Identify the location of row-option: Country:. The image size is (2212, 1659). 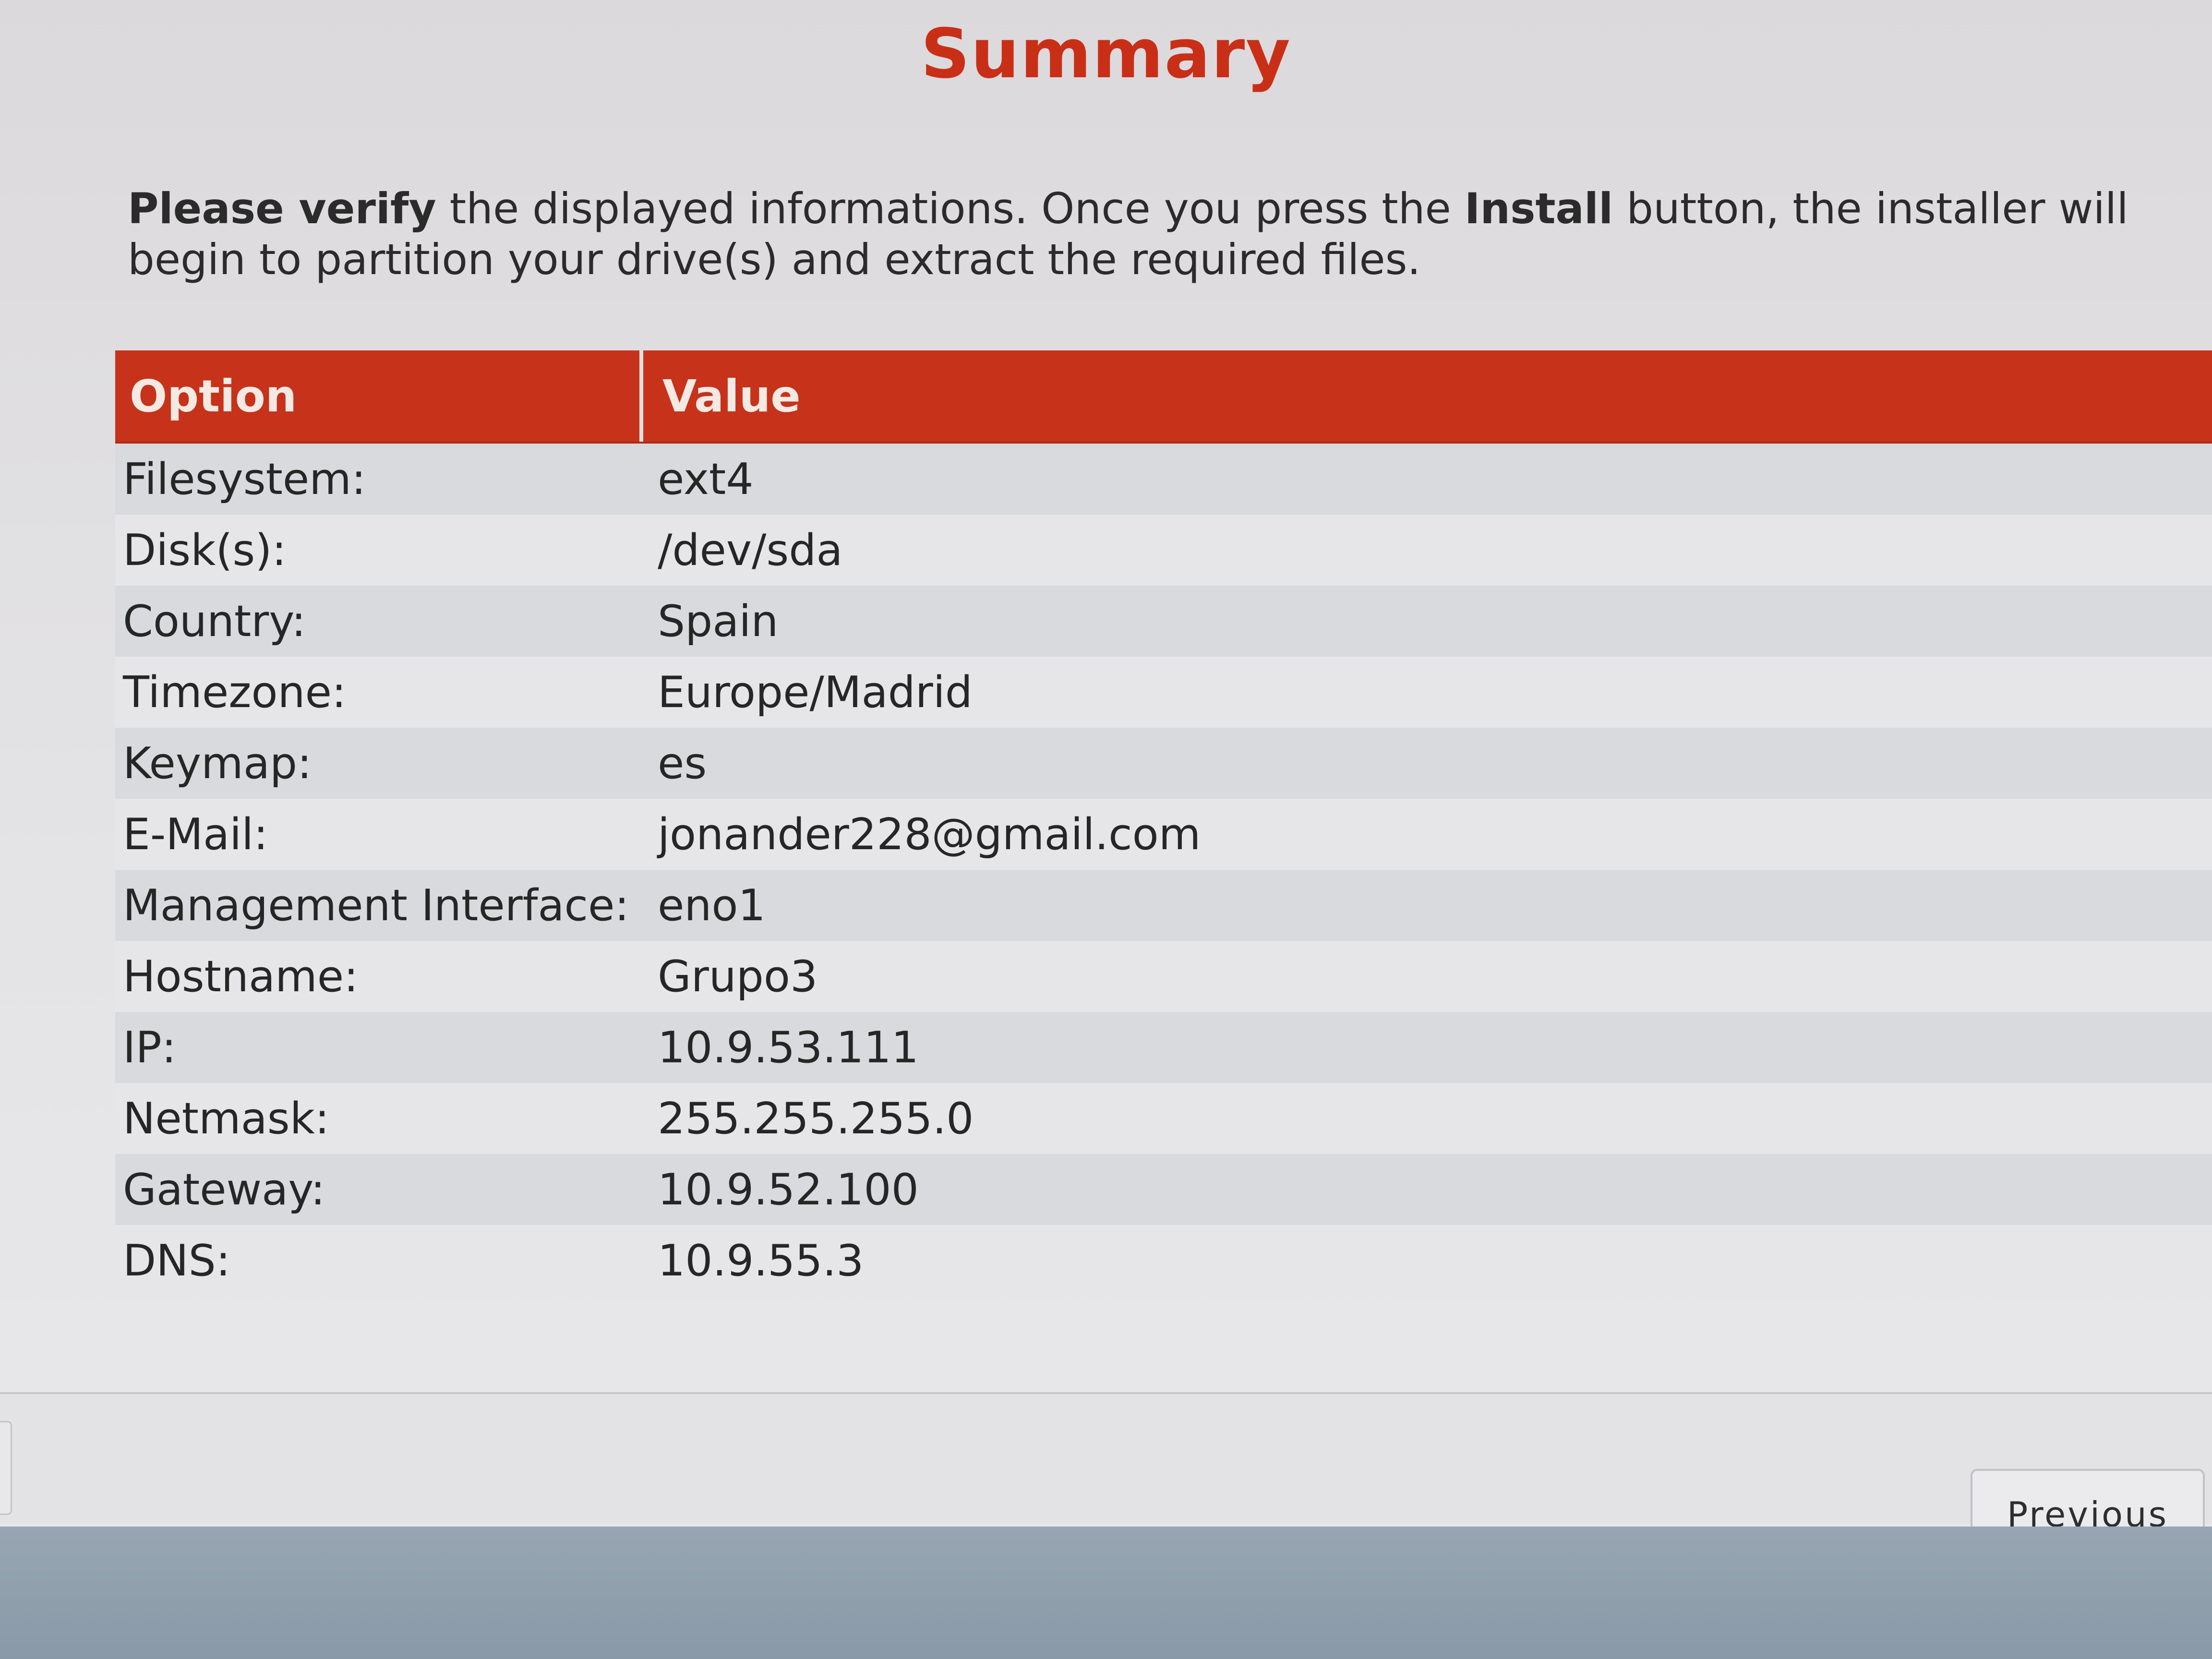
(214, 621).